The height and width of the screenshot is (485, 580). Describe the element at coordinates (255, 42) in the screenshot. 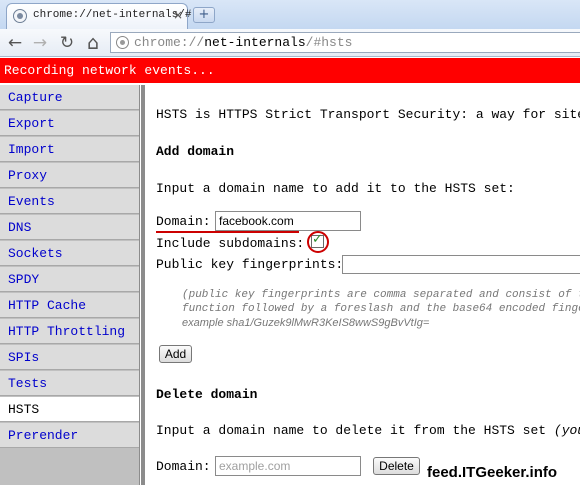

I see `url-host: net-internals` at that location.